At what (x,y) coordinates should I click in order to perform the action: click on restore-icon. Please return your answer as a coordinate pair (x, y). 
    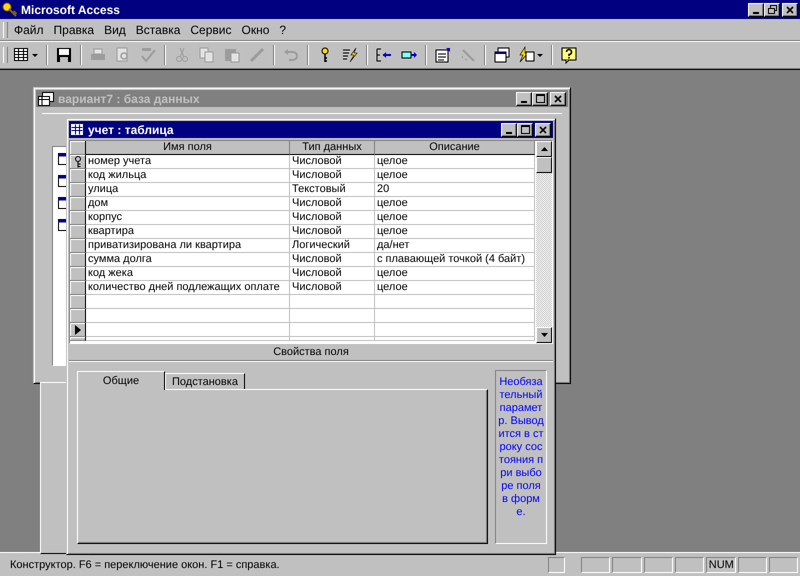
    Looking at the image, I should click on (772, 9).